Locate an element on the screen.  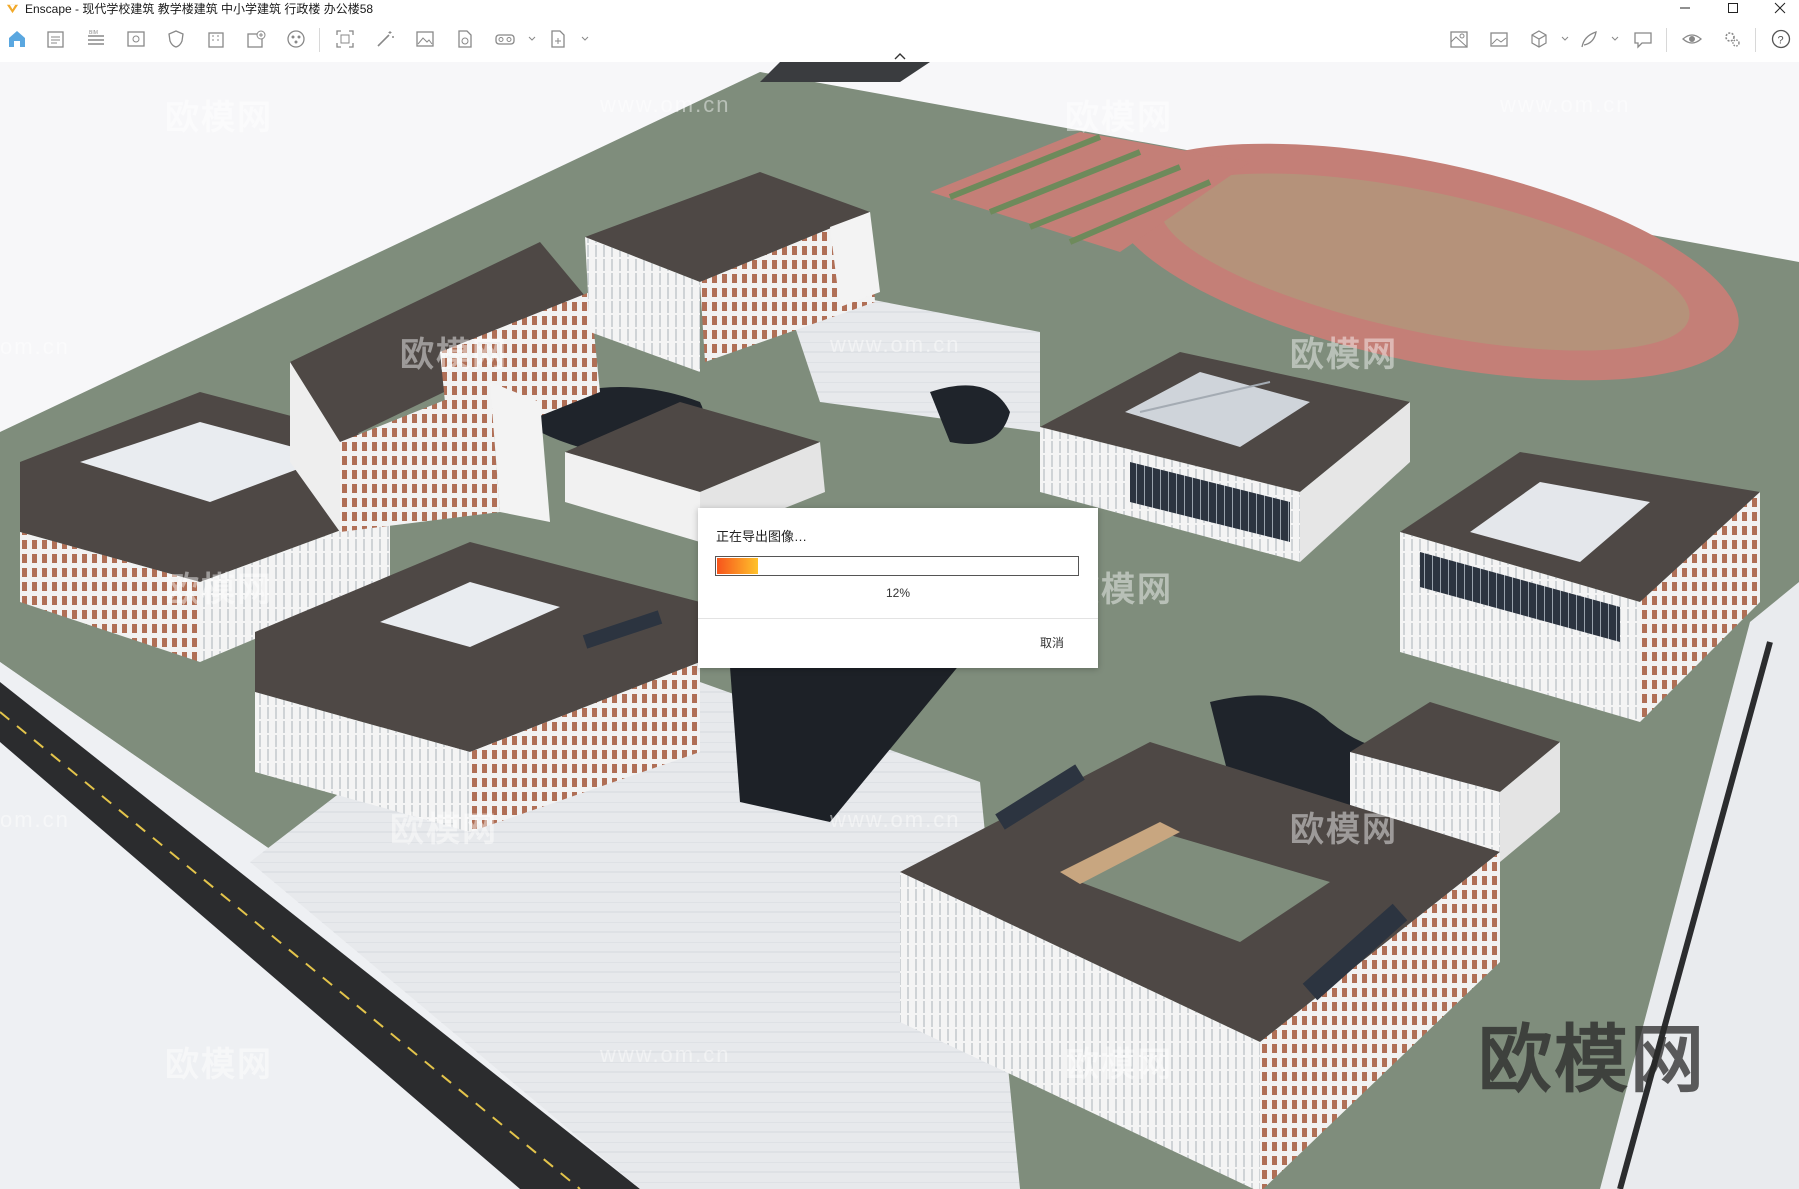
map-button is located at coordinates (1459, 39).